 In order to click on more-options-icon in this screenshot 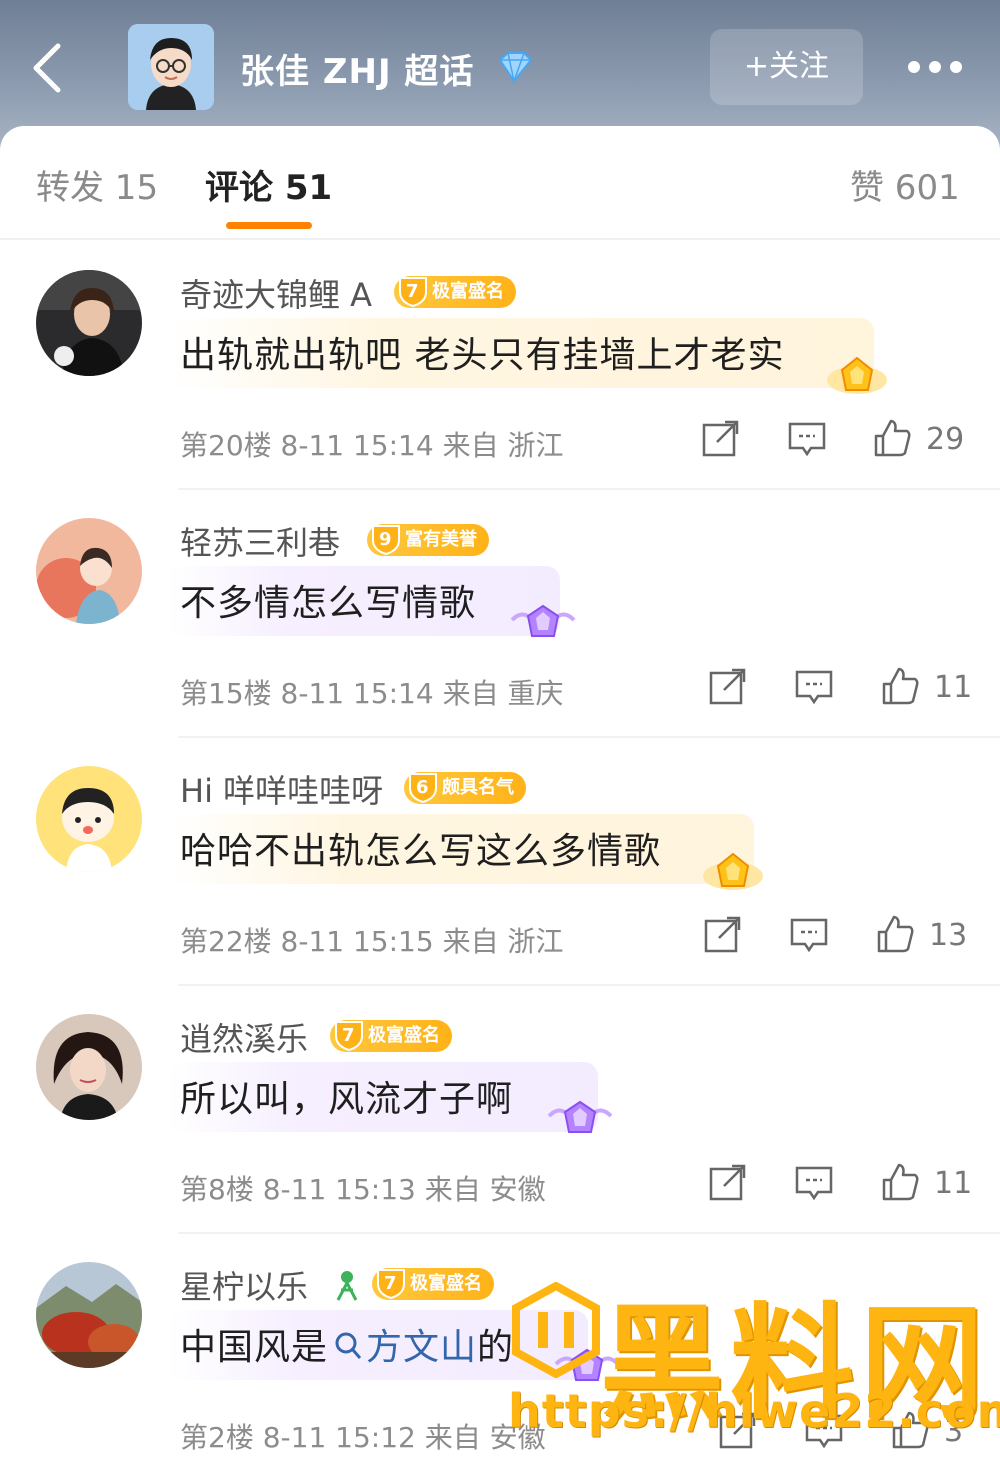, I will do `click(935, 67)`.